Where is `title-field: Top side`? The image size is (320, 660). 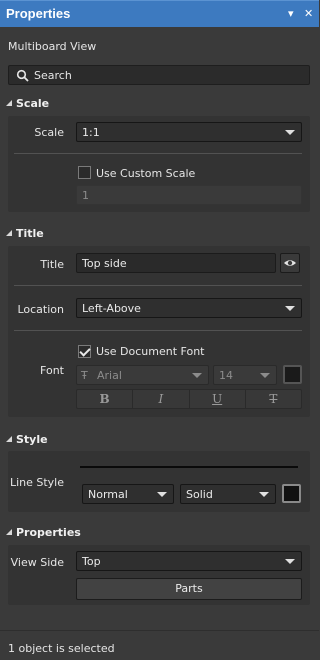 title-field: Top side is located at coordinates (176, 263).